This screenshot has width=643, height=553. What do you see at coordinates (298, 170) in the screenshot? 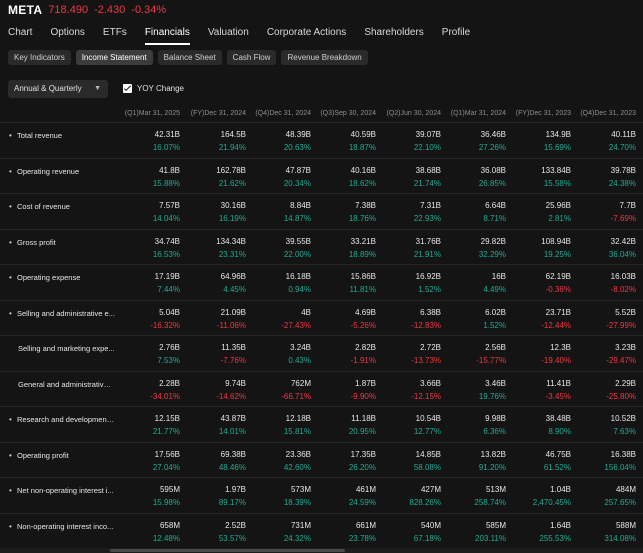
I see `cell-value: 47.87B` at bounding box center [298, 170].